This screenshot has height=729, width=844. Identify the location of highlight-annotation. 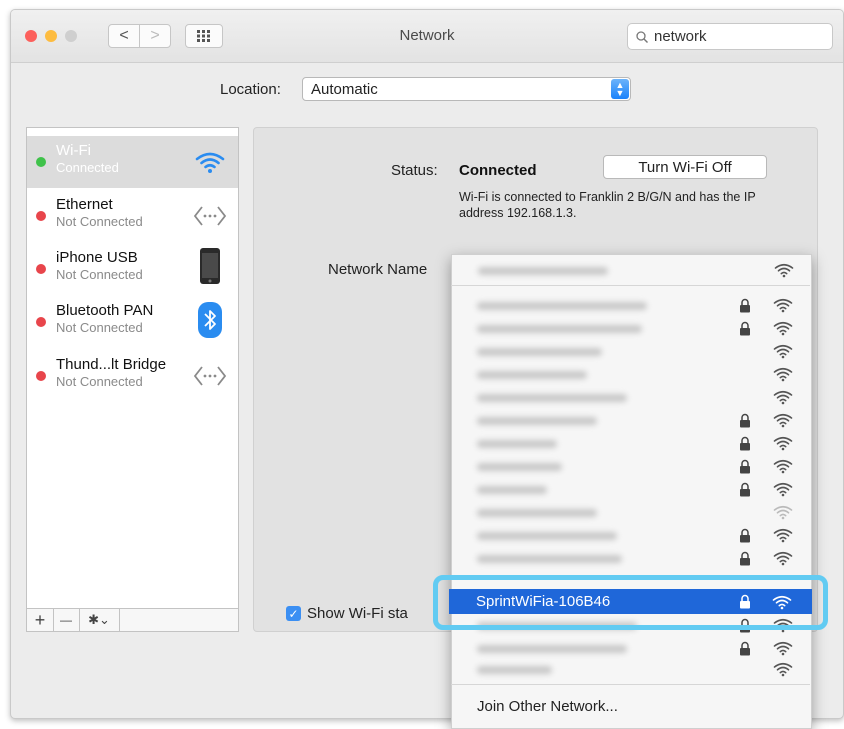
(630, 602).